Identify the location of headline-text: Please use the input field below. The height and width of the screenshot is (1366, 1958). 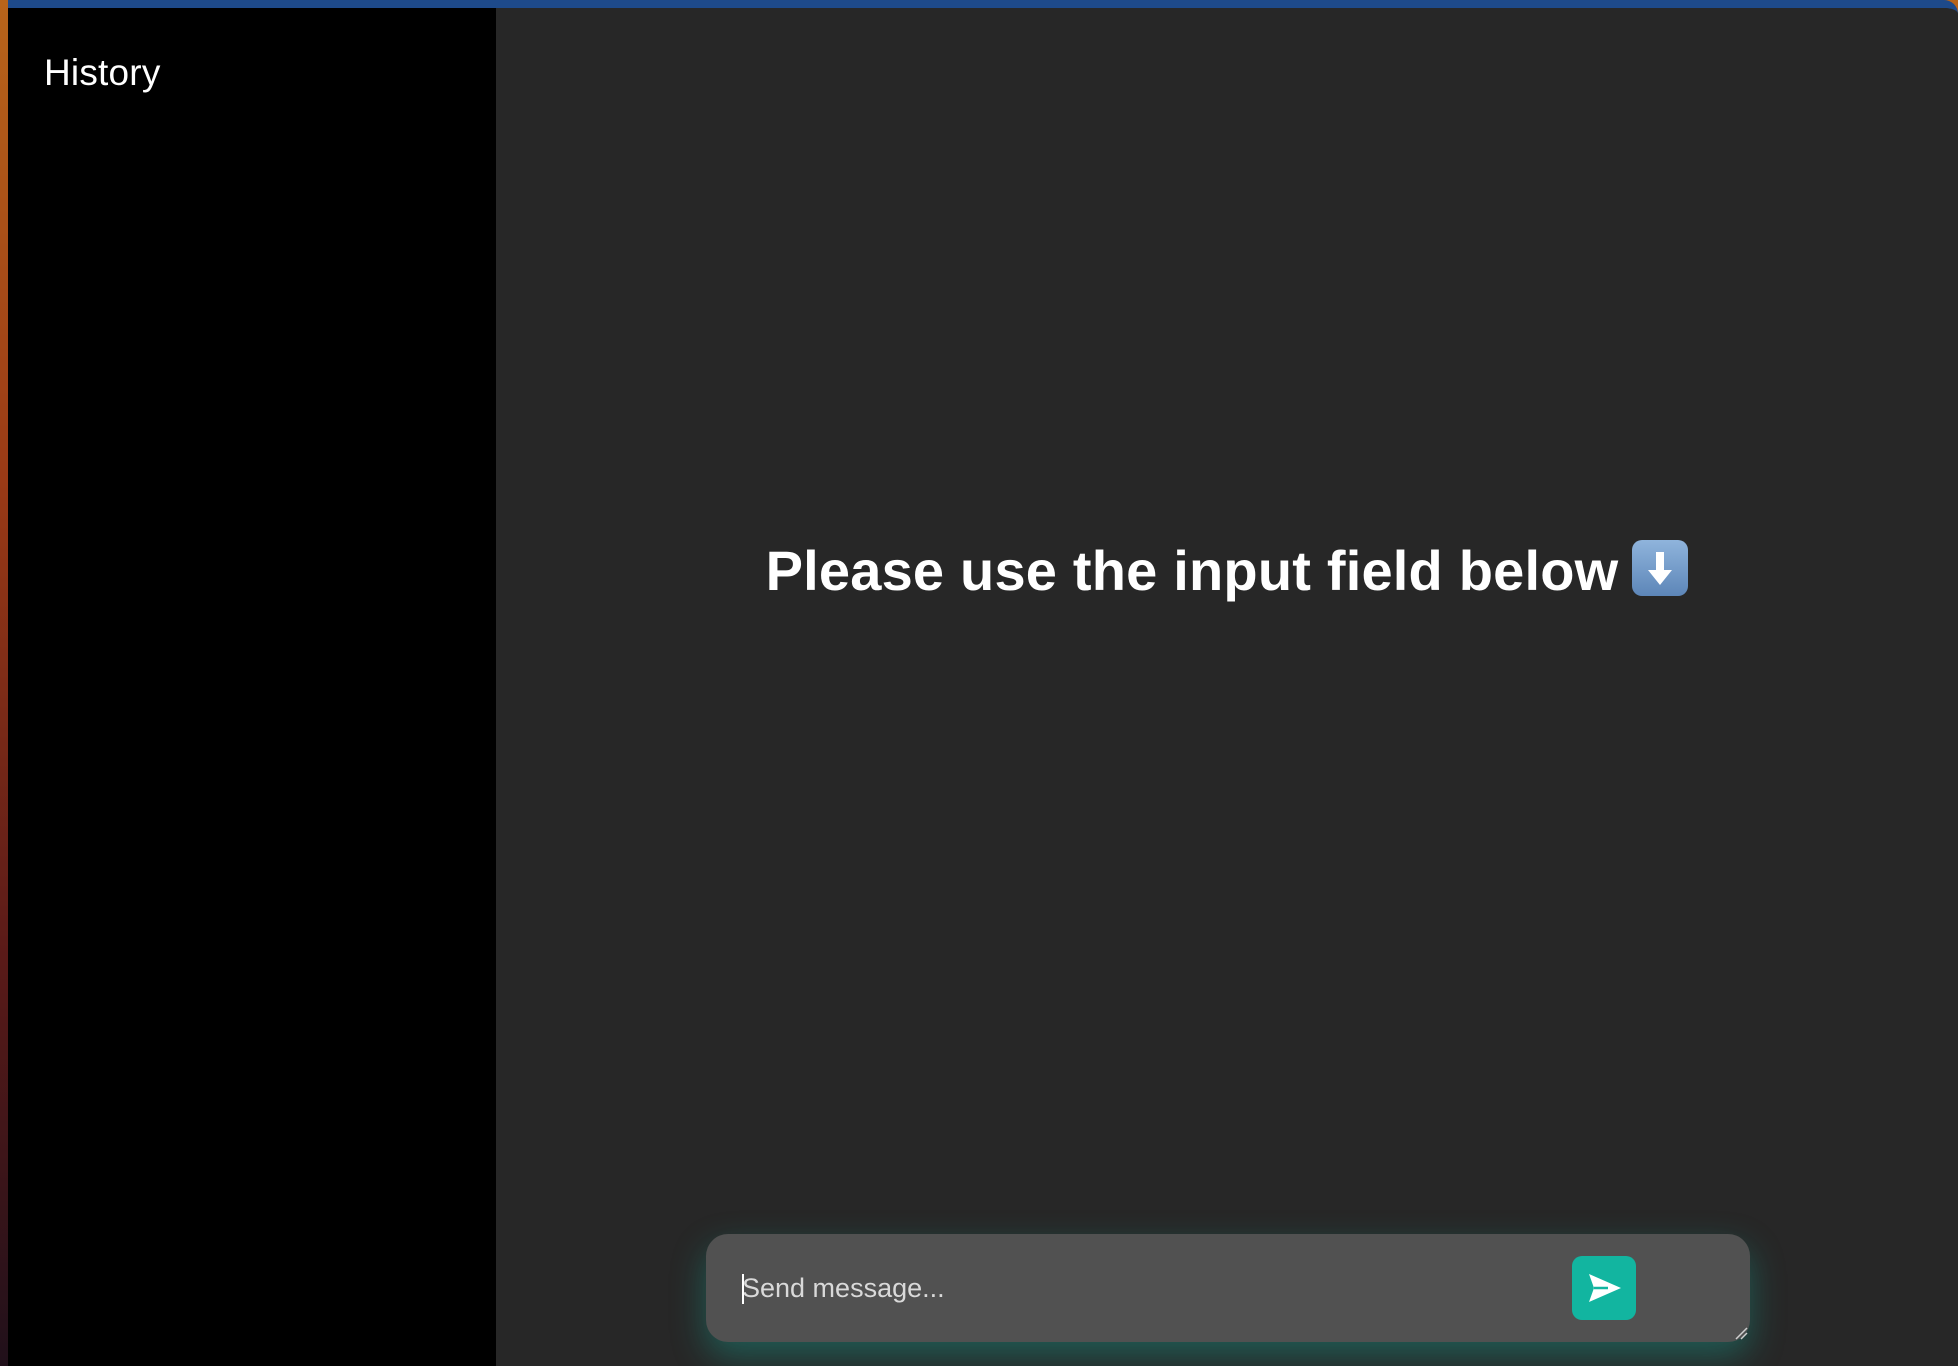
(1192, 570).